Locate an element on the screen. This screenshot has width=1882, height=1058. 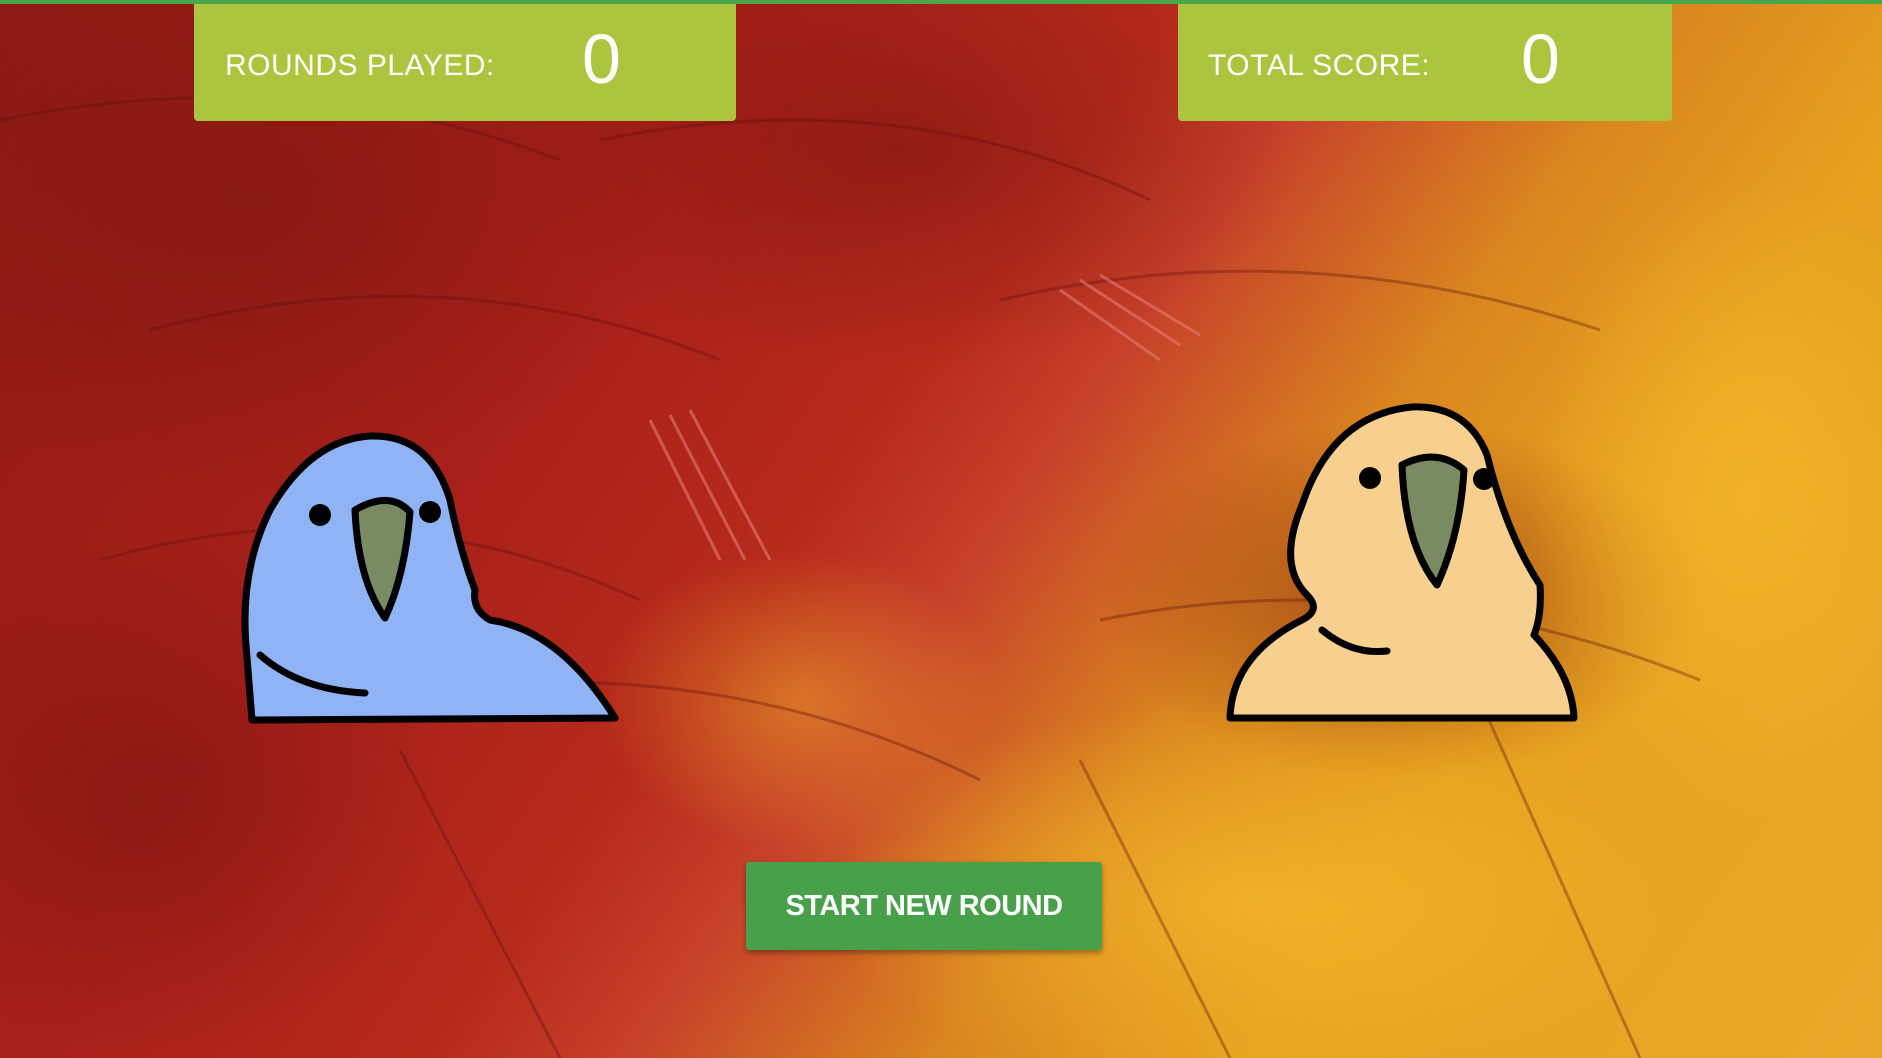
total-score-label: TOTAL SCORE: is located at coordinates (1319, 65).